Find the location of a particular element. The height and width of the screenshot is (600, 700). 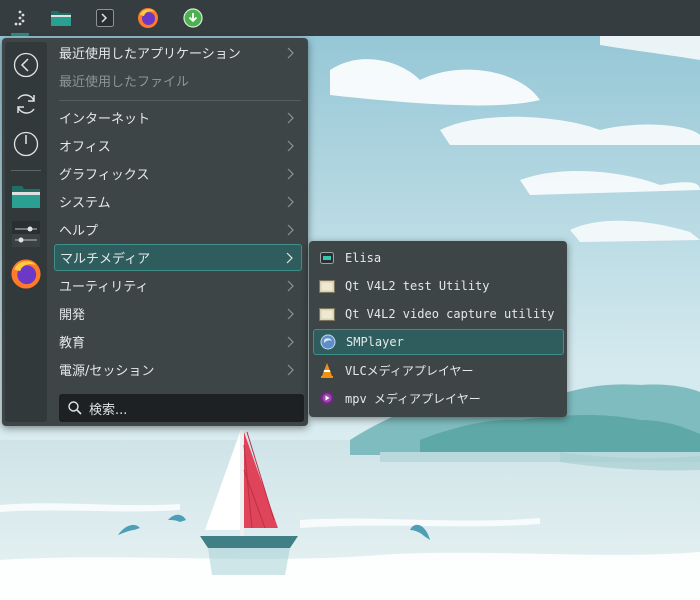

category-graphics: グラフィックス is located at coordinates (178, 173).